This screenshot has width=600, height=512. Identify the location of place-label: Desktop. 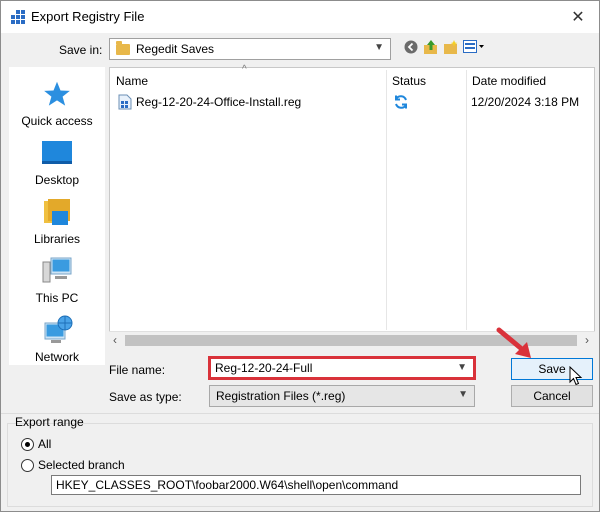
(57, 180).